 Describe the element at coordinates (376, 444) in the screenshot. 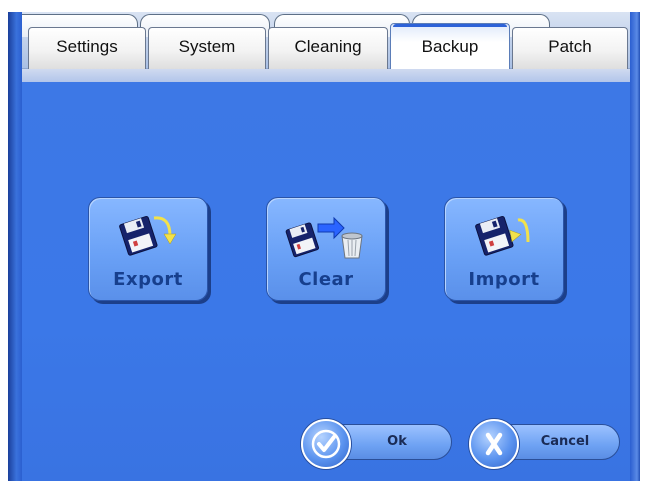

I see `ok-button: Ok` at that location.